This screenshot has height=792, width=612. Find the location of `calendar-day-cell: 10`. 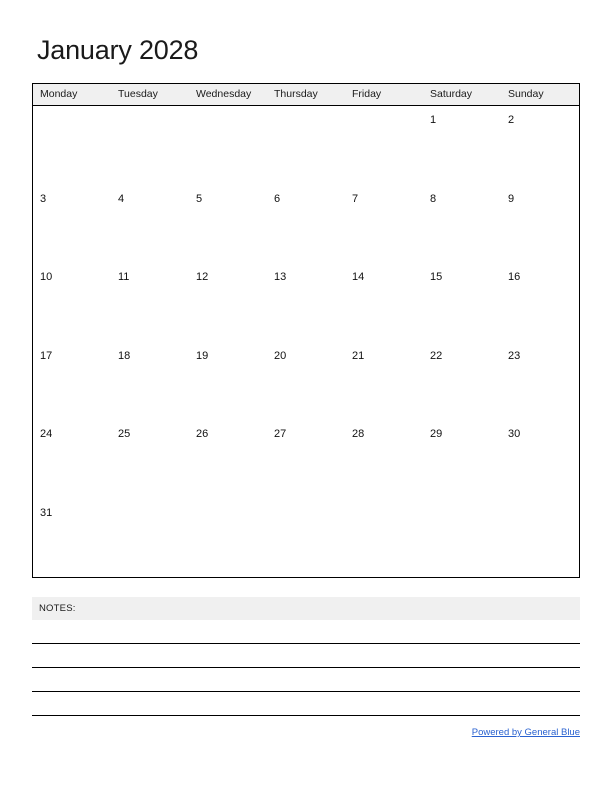

calendar-day-cell: 10 is located at coordinates (72, 302).